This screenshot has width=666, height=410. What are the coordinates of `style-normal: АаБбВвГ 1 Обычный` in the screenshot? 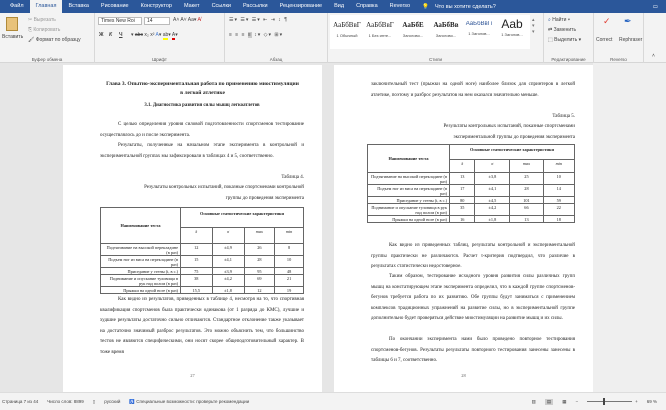 It's located at (347, 32).